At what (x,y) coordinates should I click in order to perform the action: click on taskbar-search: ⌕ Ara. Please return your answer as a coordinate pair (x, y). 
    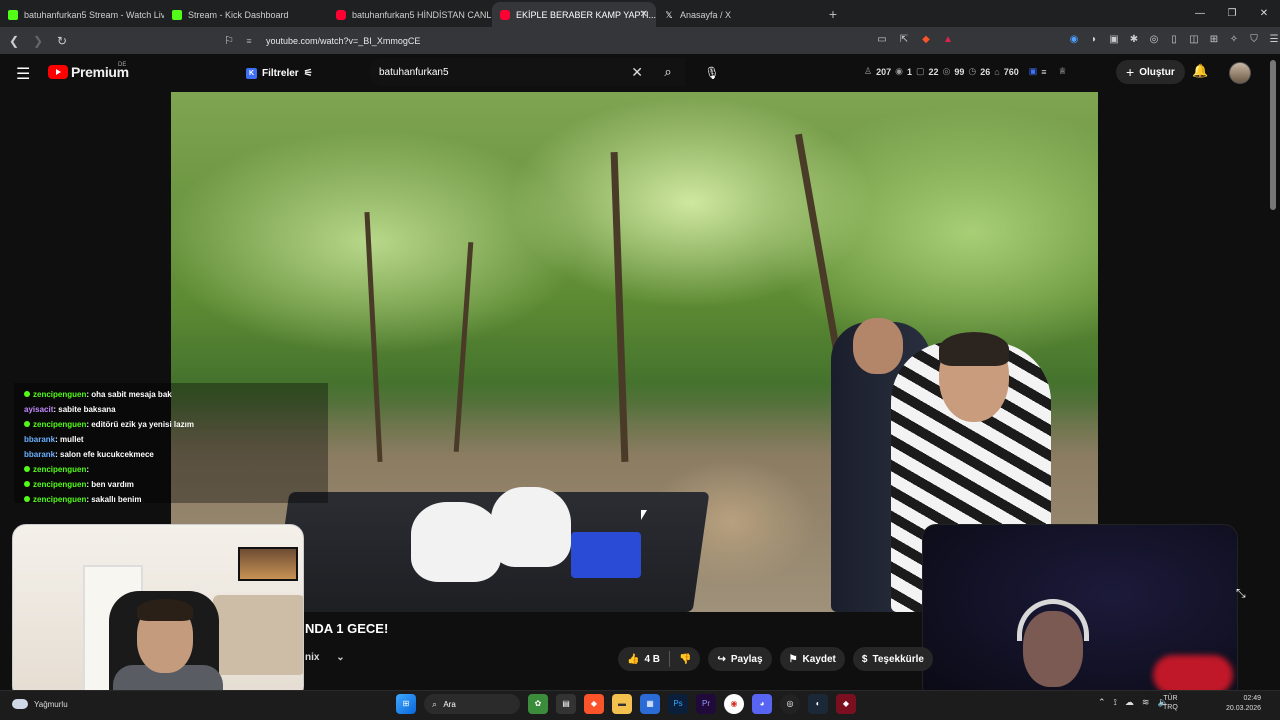
    Looking at the image, I should click on (472, 704).